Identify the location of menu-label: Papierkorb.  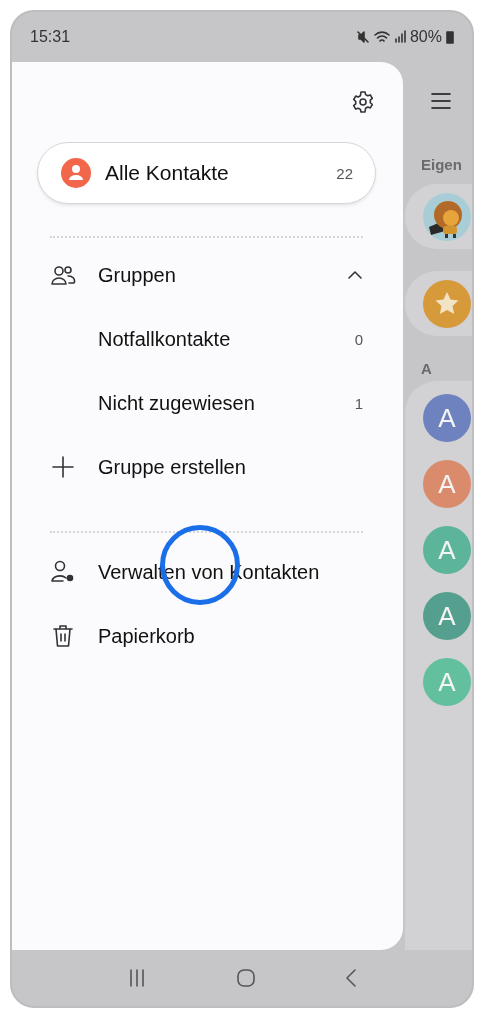
(147, 636).